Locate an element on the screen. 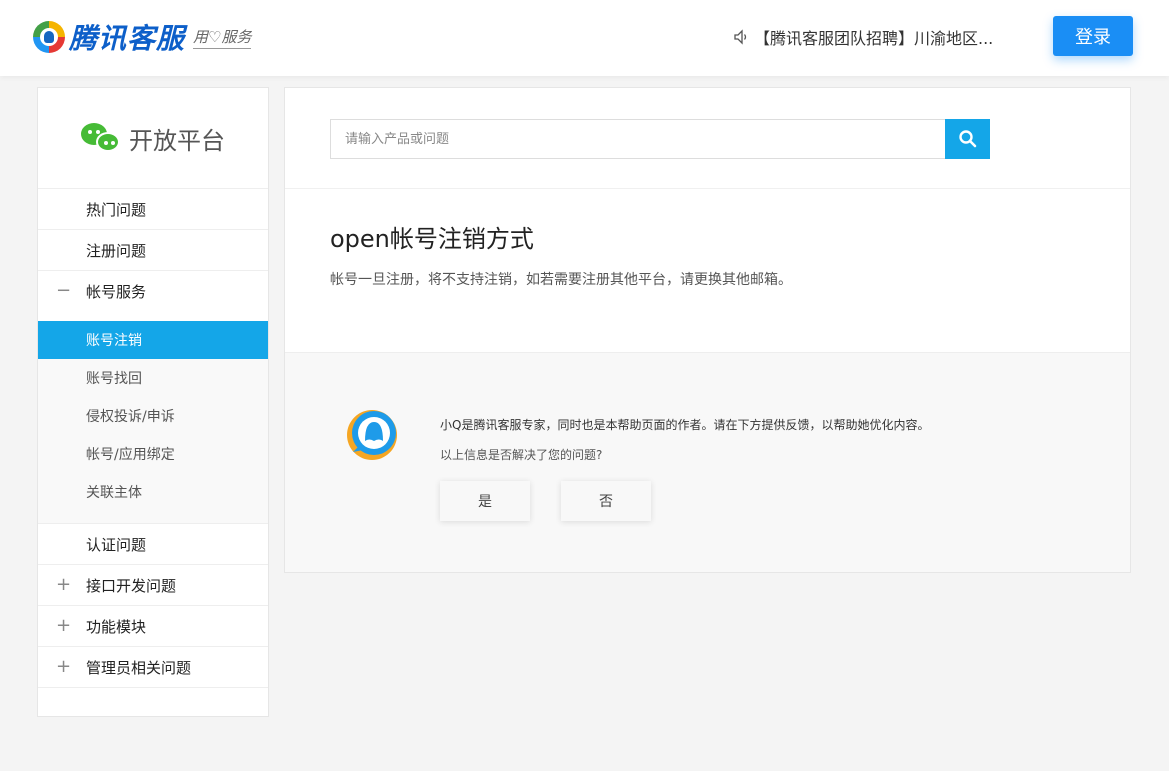 The height and width of the screenshot is (771, 1169). search-button is located at coordinates (967, 139).